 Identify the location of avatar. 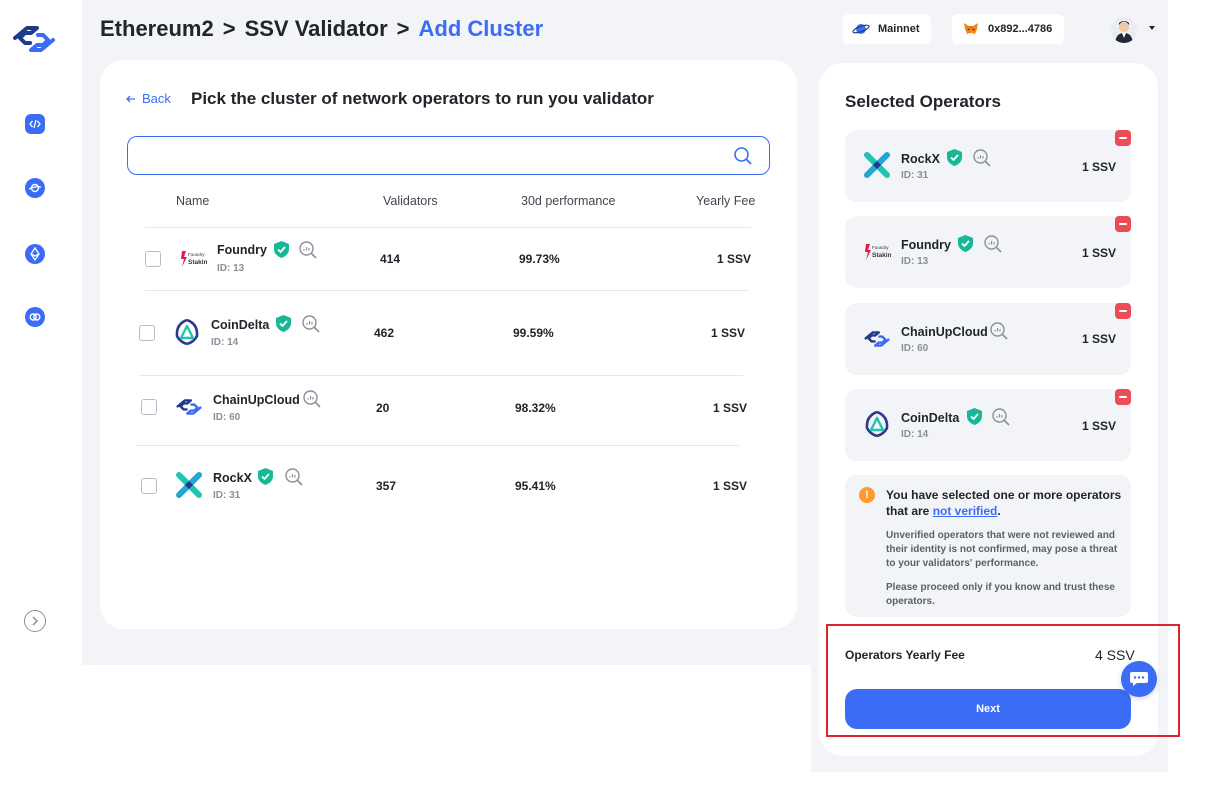
(1124, 30).